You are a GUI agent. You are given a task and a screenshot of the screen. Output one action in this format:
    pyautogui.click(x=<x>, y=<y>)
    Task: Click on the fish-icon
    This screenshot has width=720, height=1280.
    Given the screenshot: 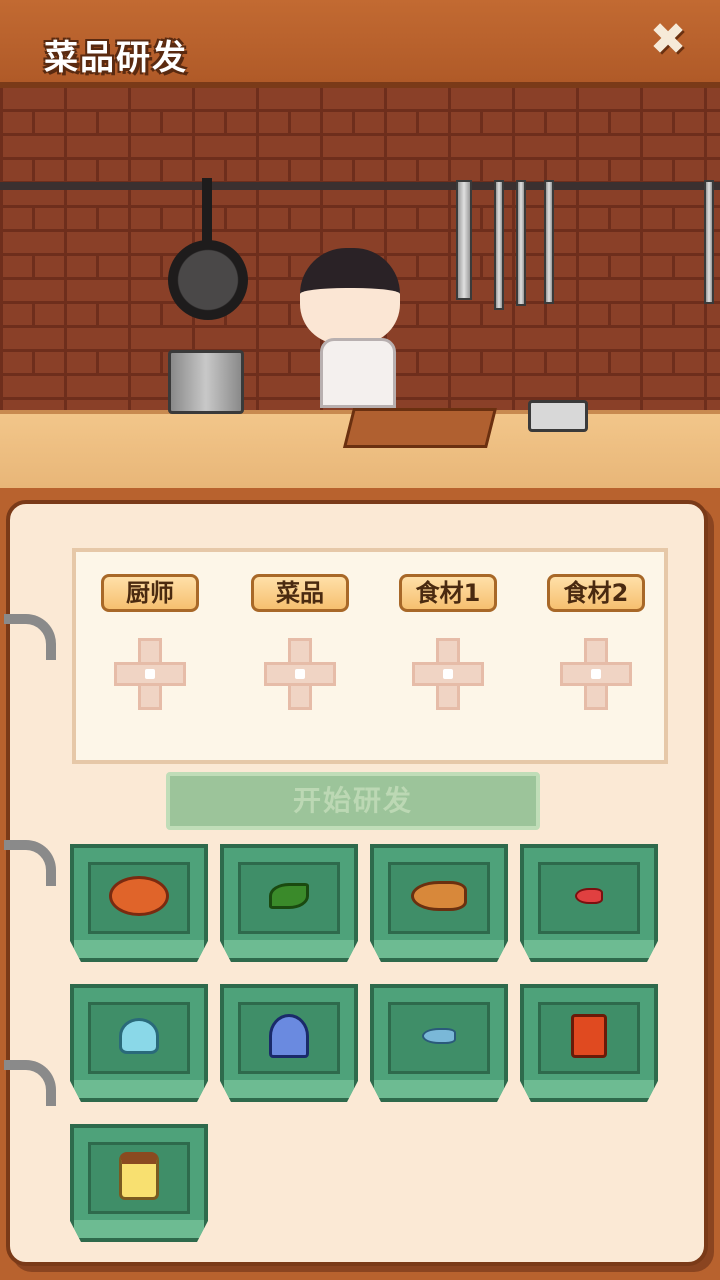 What is the action you would take?
    pyautogui.click(x=439, y=896)
    